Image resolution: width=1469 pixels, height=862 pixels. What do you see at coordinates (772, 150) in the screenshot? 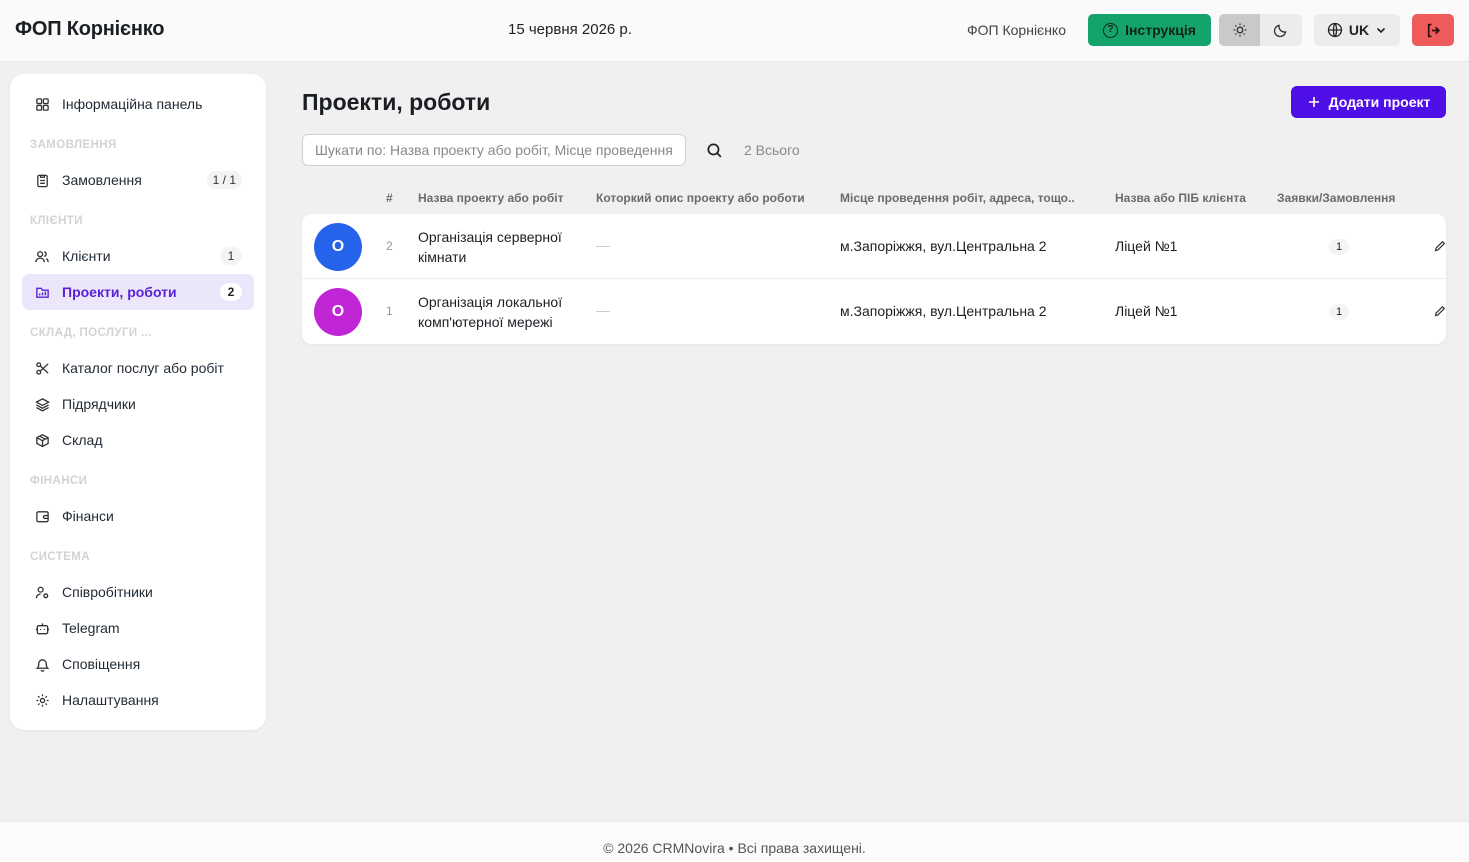
I see `total-count: 2 Всього` at bounding box center [772, 150].